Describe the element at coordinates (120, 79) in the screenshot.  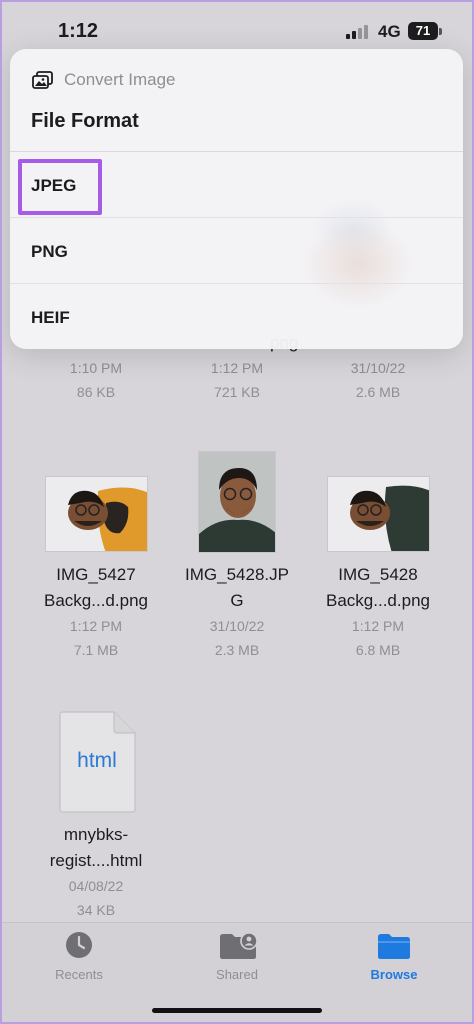
I see `menu-subtitle: Convert Image` at that location.